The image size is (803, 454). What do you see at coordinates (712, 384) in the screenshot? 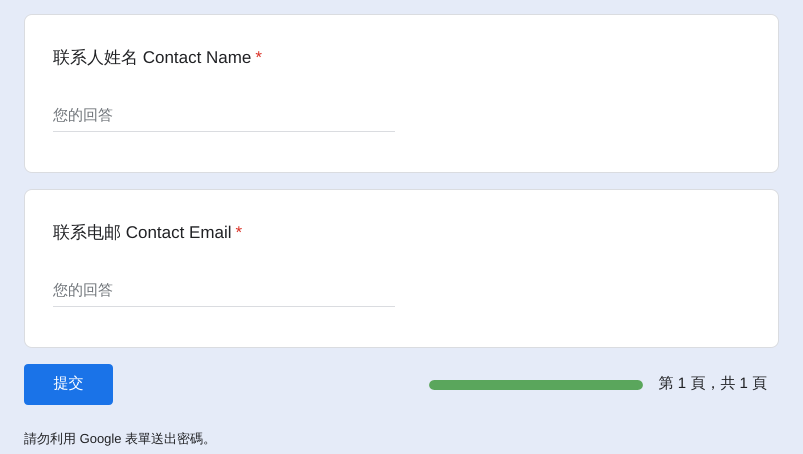
I see `page-indicator: 第 1 頁，共 1 頁` at bounding box center [712, 384].